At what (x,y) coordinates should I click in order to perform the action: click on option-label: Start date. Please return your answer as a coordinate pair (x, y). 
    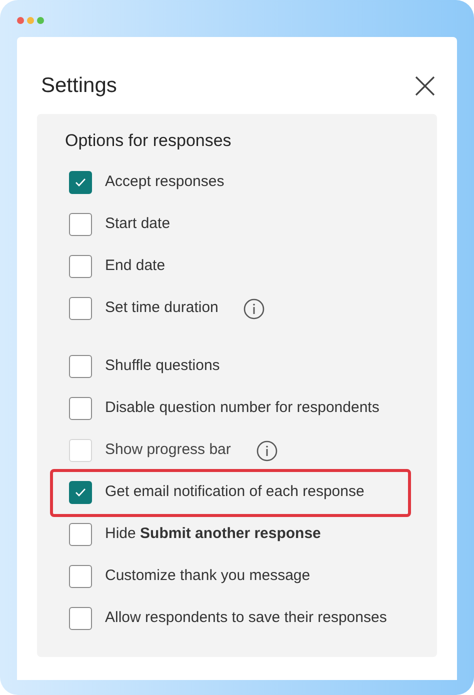
    Looking at the image, I should click on (137, 224).